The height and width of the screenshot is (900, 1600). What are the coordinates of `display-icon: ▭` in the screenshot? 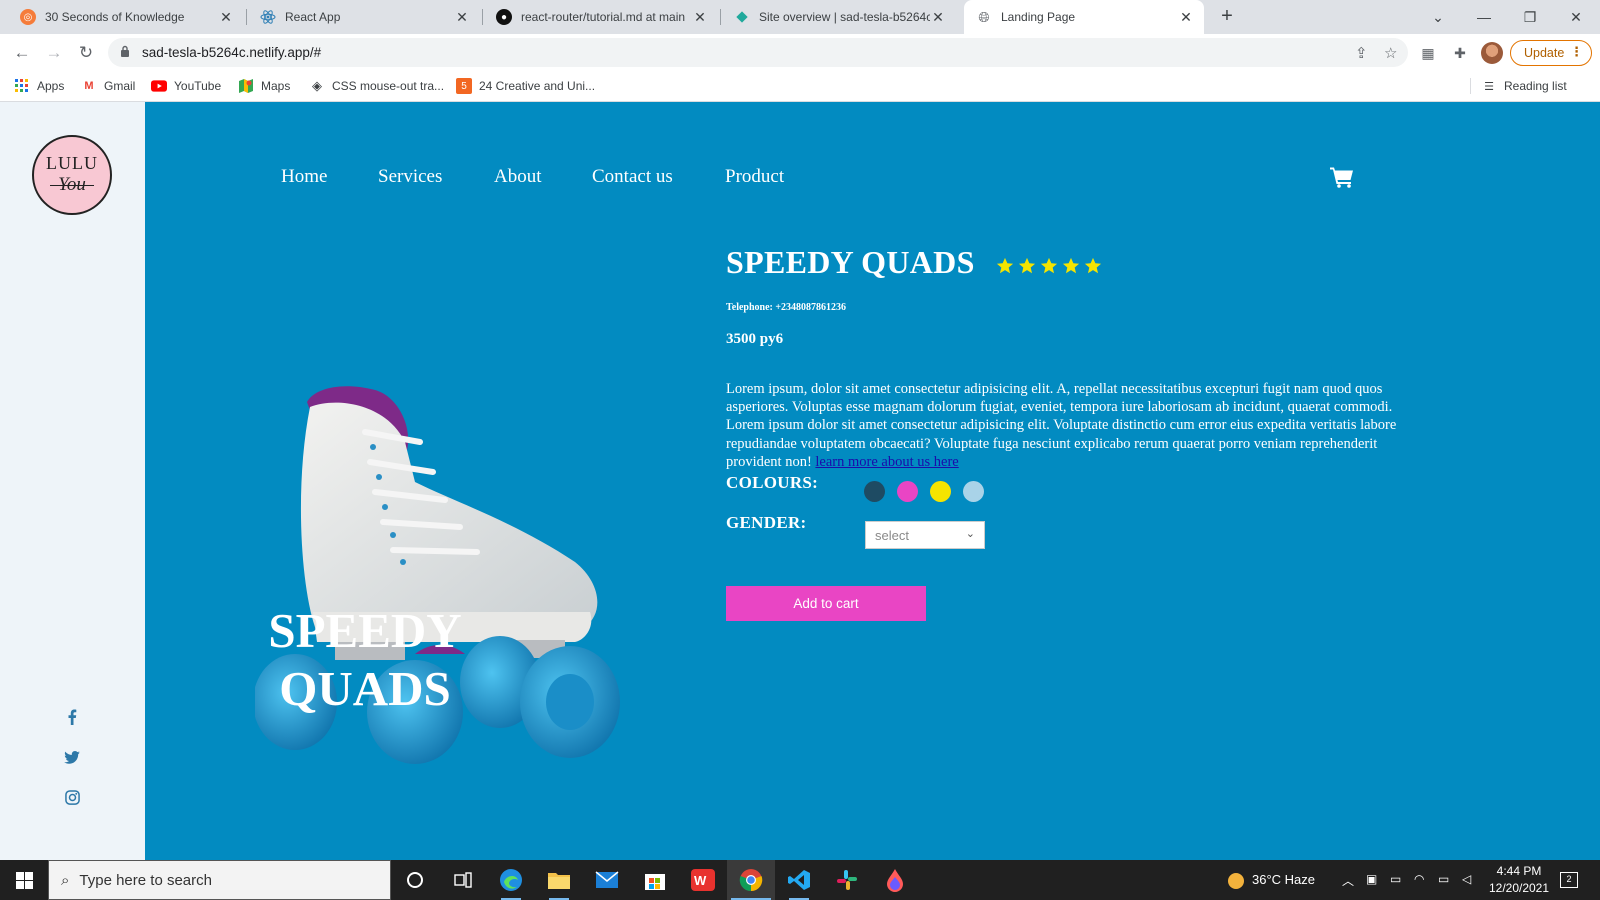 It's located at (1395, 879).